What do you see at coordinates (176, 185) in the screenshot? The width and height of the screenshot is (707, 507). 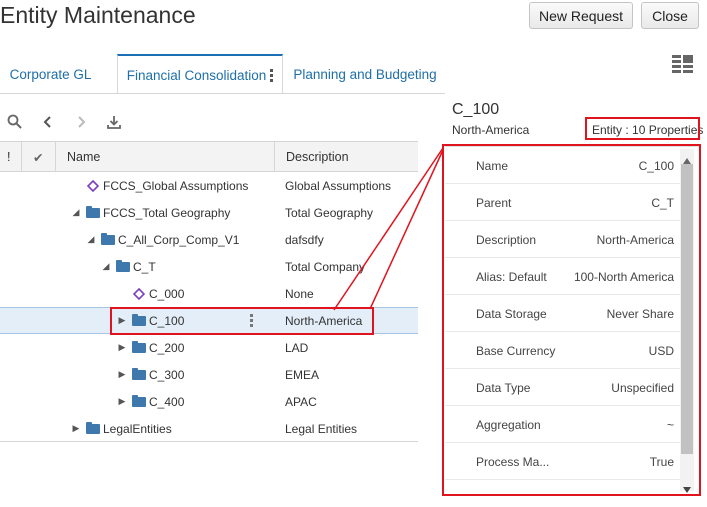 I see `row-name: FCCS_Global Assumptions` at bounding box center [176, 185].